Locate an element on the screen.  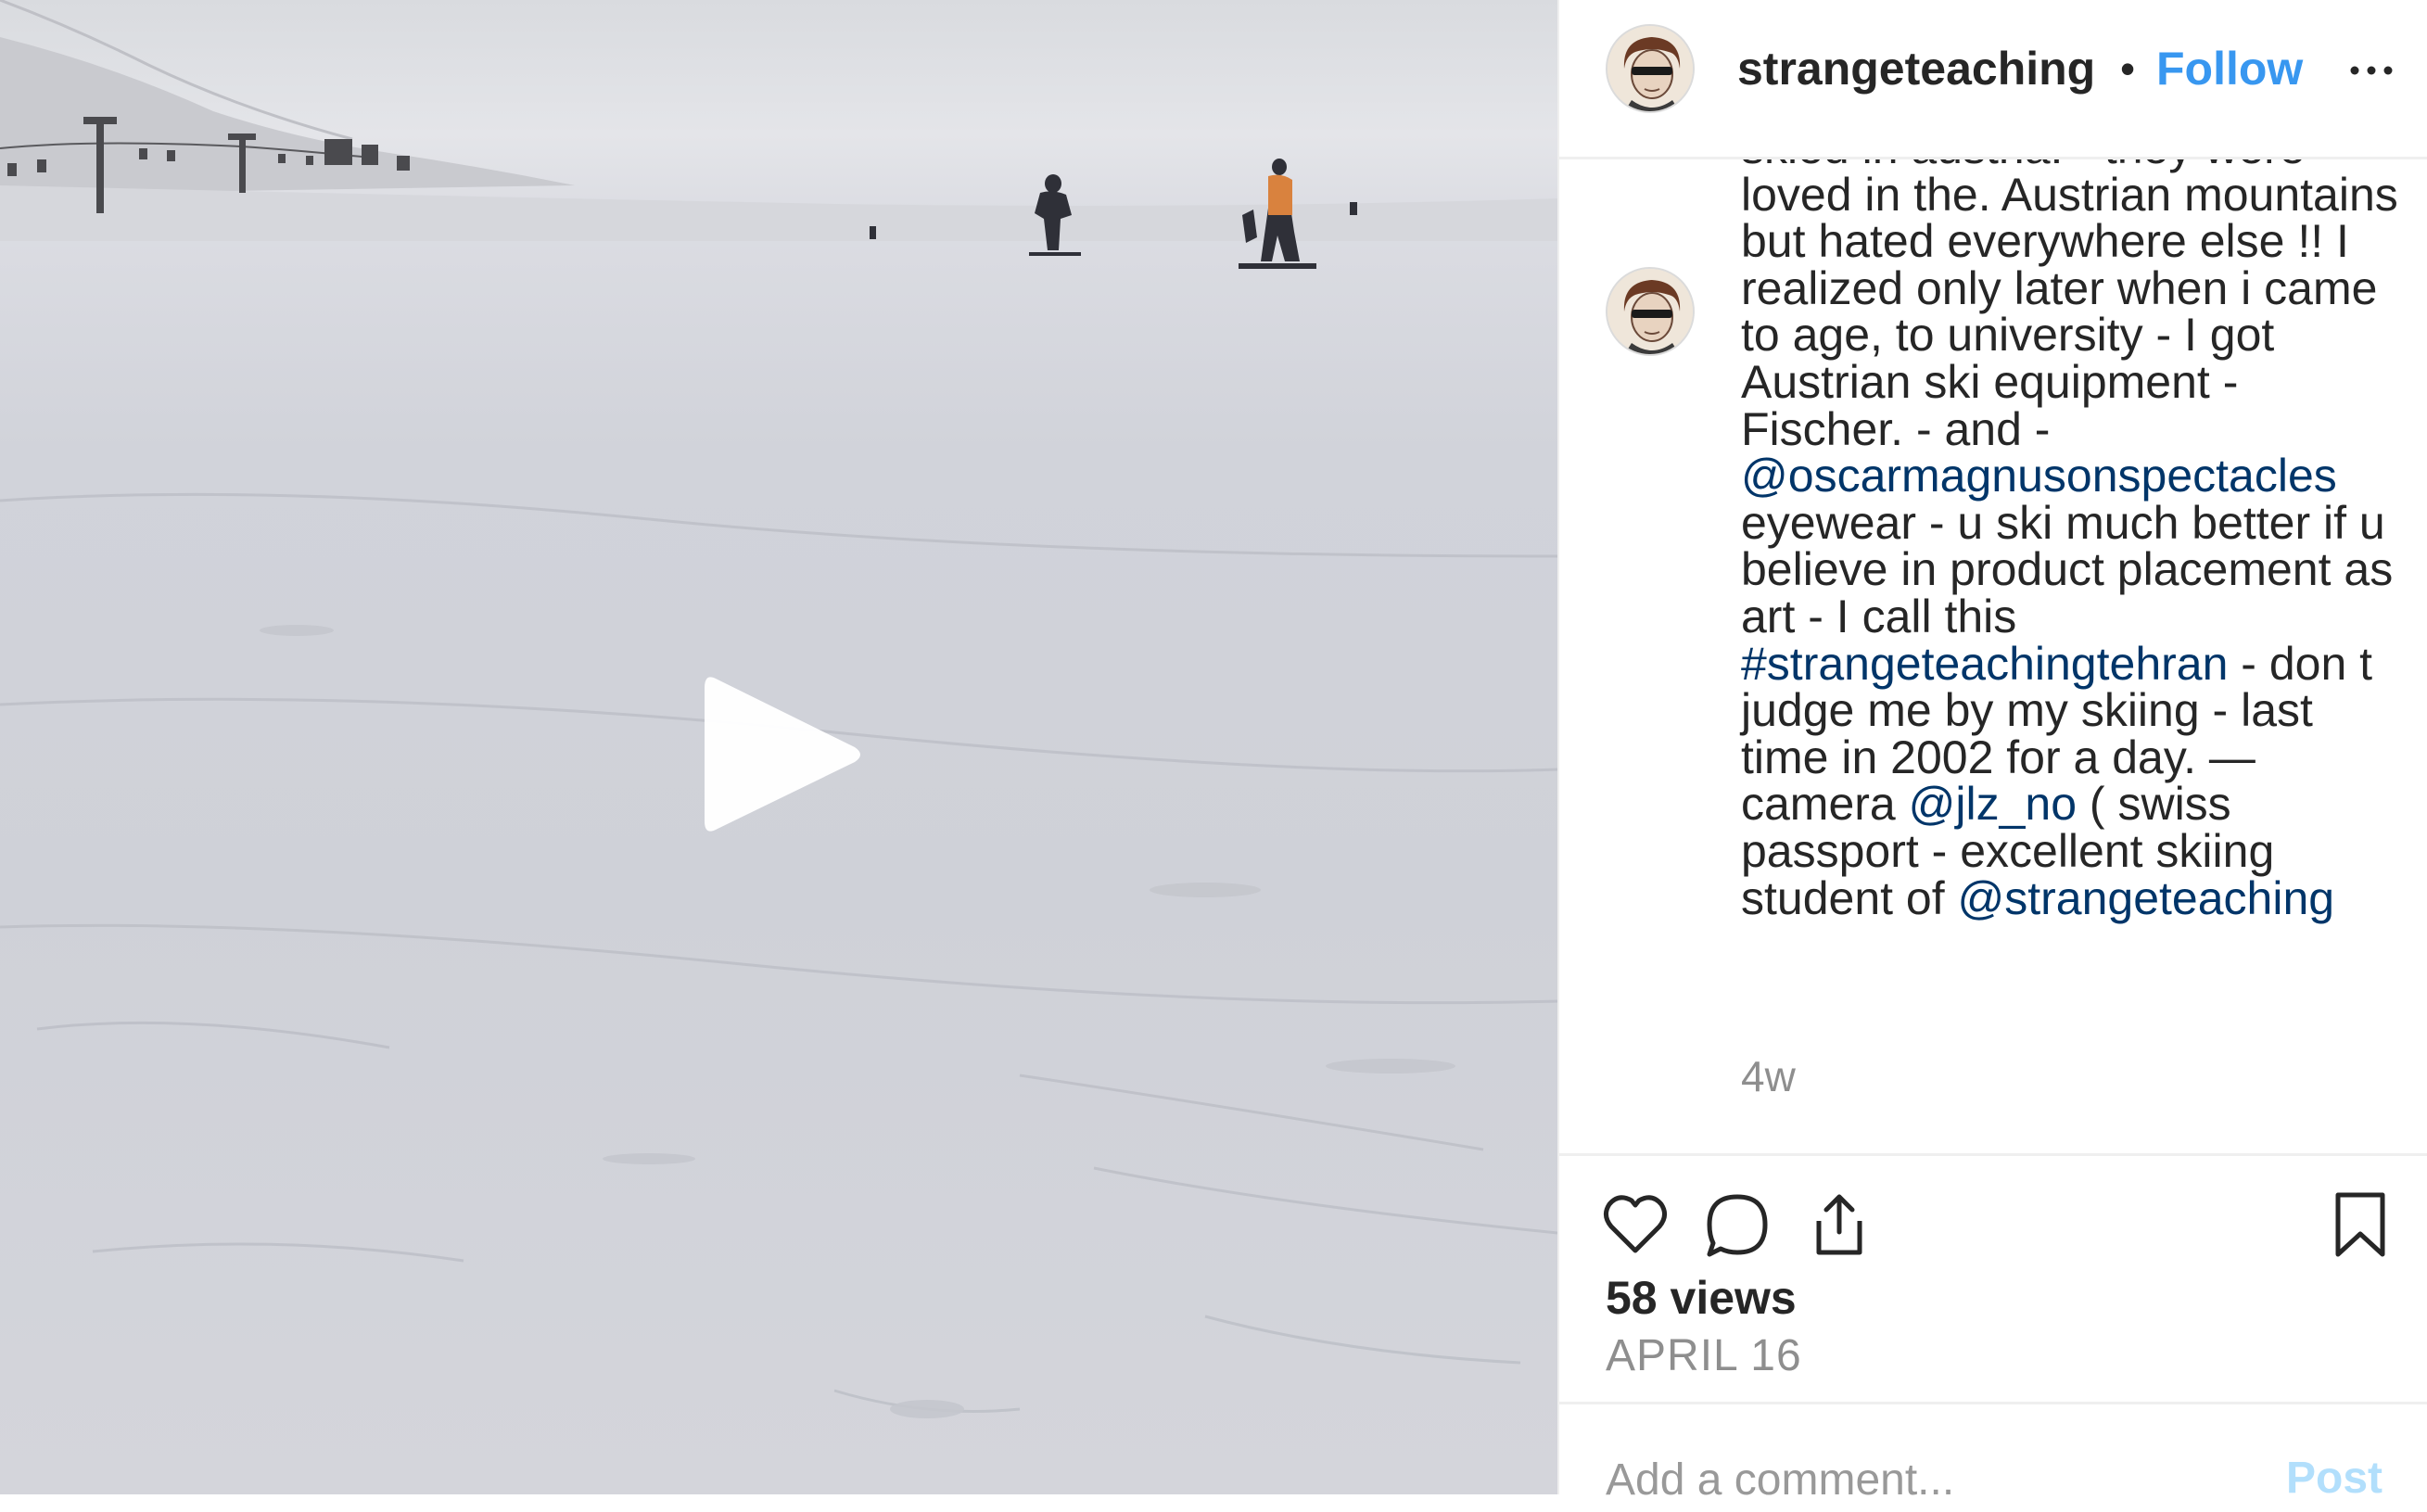
comment-input is located at coordinates (1921, 1479).